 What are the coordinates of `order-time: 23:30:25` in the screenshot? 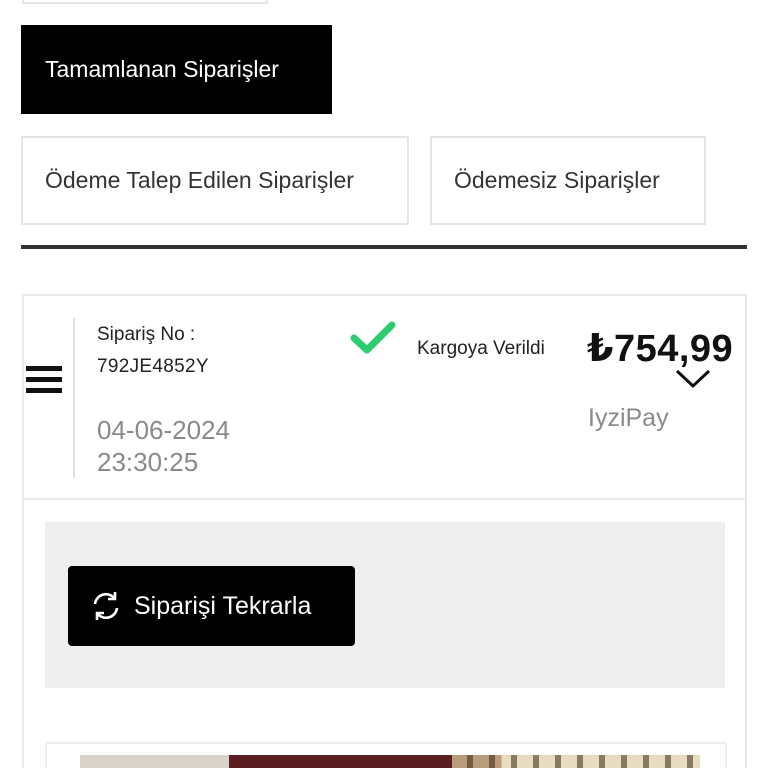 It's located at (148, 462).